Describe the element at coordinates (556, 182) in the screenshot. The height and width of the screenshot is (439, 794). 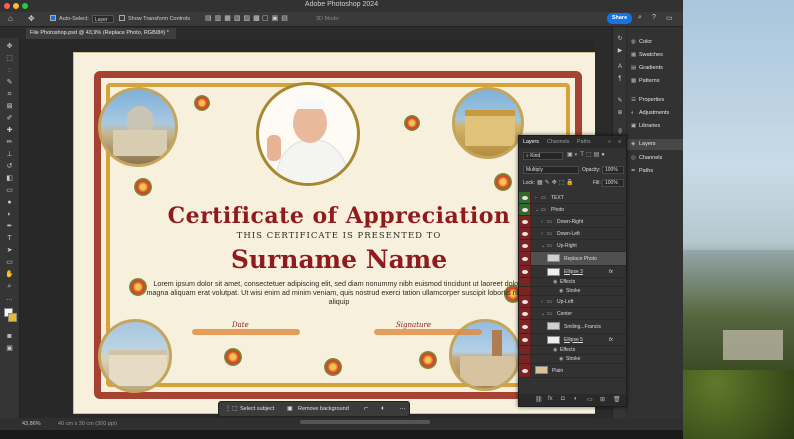
I see `lock-icons: ▦✎✥⬚🔒` at that location.